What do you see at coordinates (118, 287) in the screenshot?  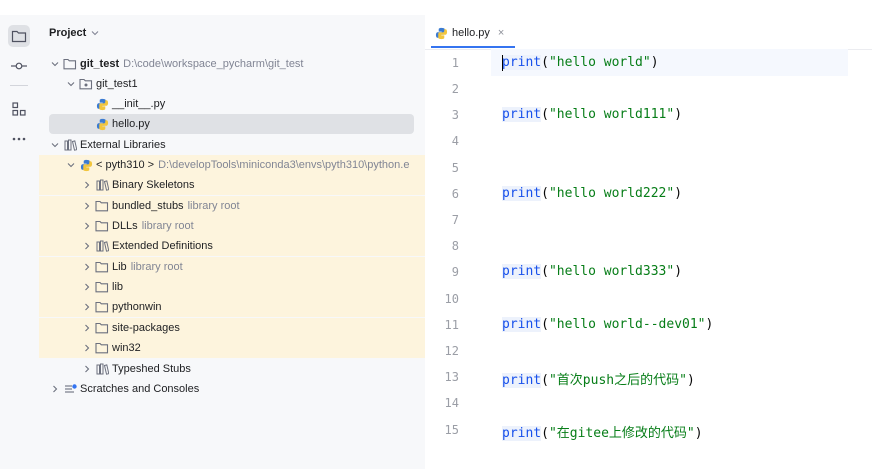 I see `tree-item-label: lib` at bounding box center [118, 287].